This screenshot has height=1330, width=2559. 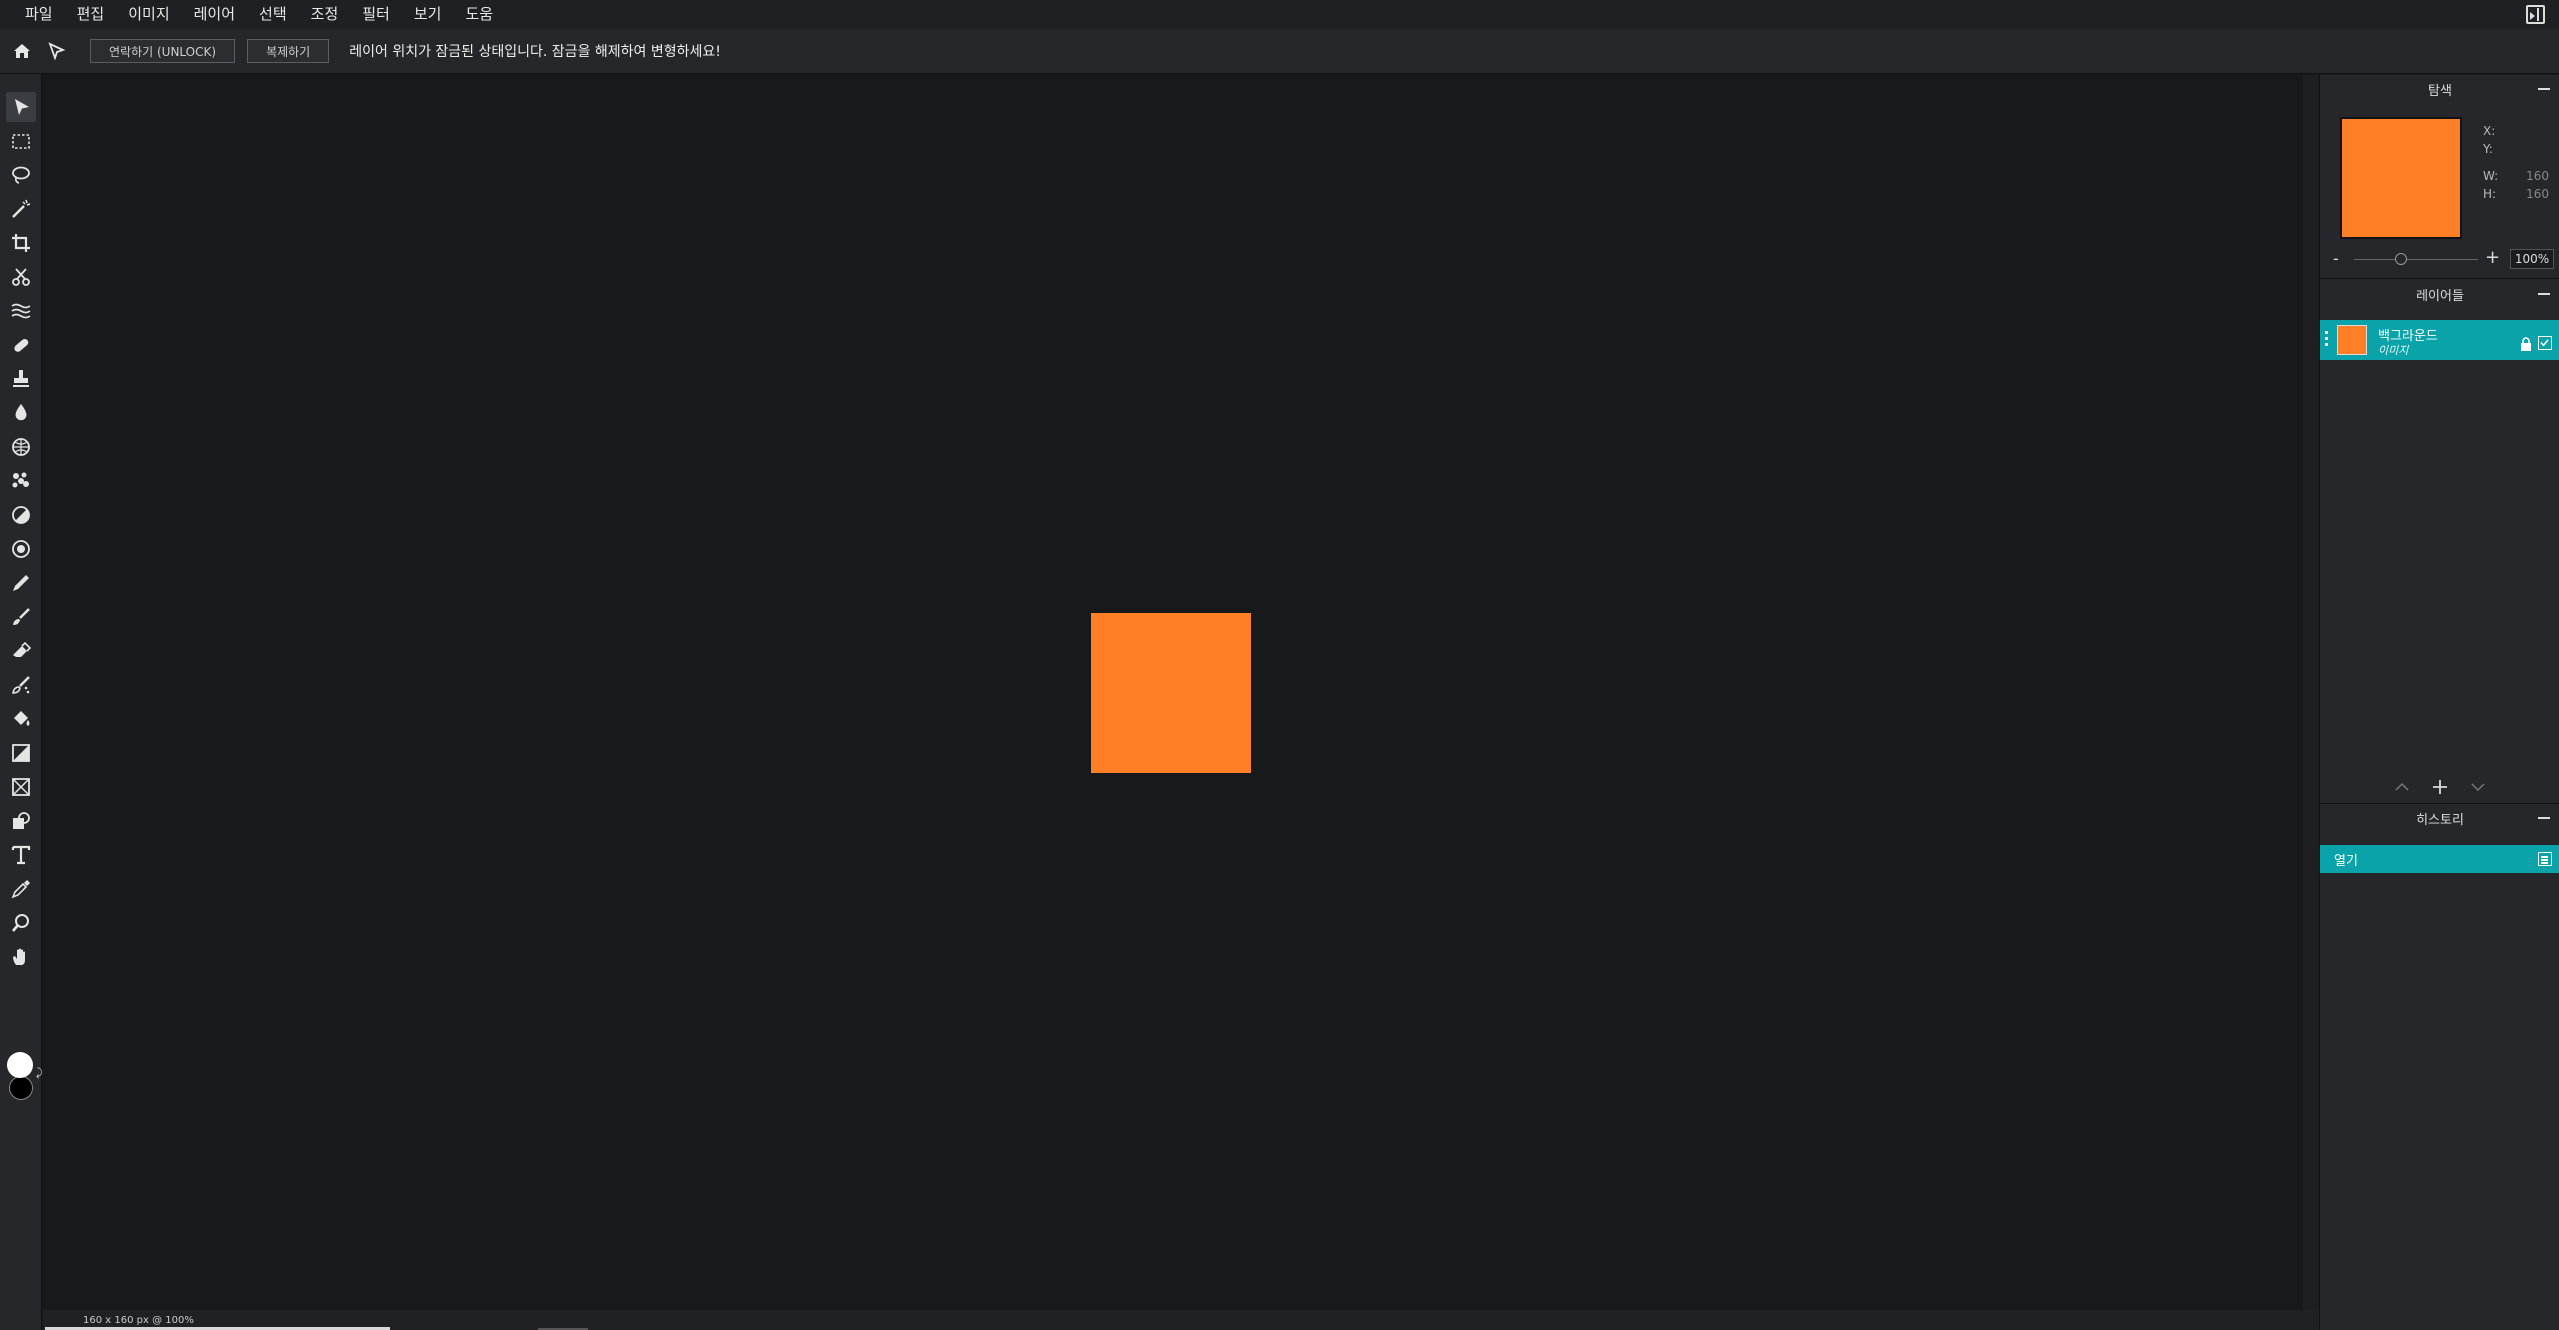 What do you see at coordinates (21, 107) in the screenshot?
I see `move-icon` at bounding box center [21, 107].